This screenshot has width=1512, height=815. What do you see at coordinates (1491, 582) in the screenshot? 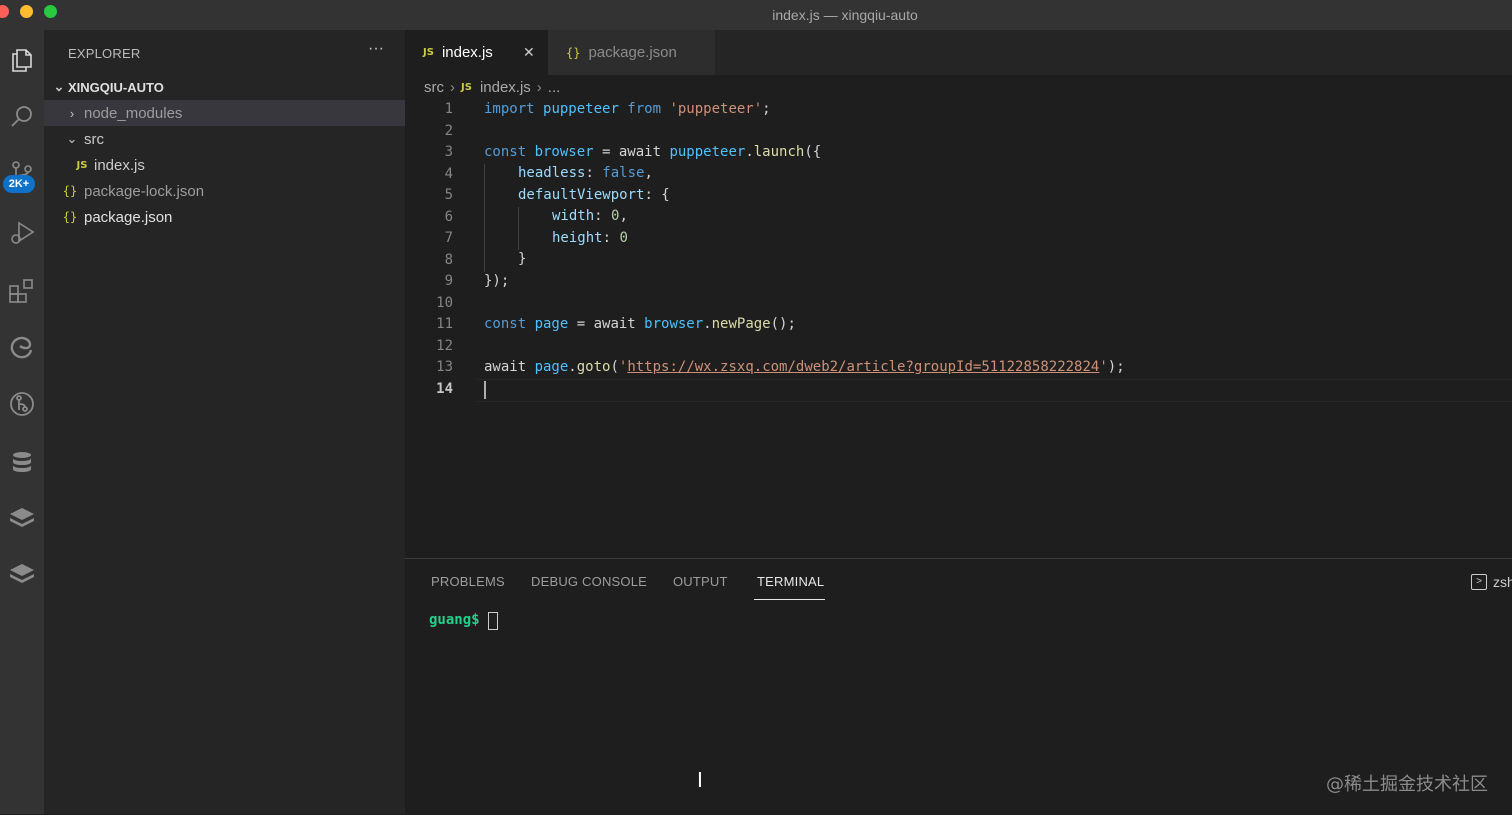
I see `terminal-shell-selector: > zsh` at bounding box center [1491, 582].